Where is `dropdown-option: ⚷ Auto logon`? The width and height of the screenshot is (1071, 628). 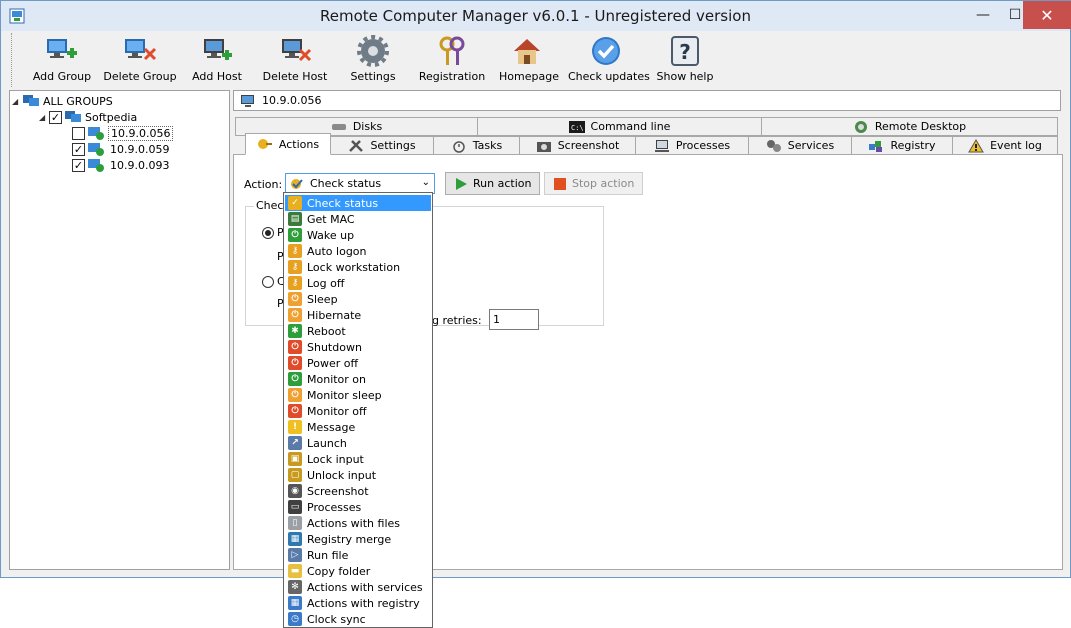
dropdown-option: ⚷ Auto logon is located at coordinates (358, 251).